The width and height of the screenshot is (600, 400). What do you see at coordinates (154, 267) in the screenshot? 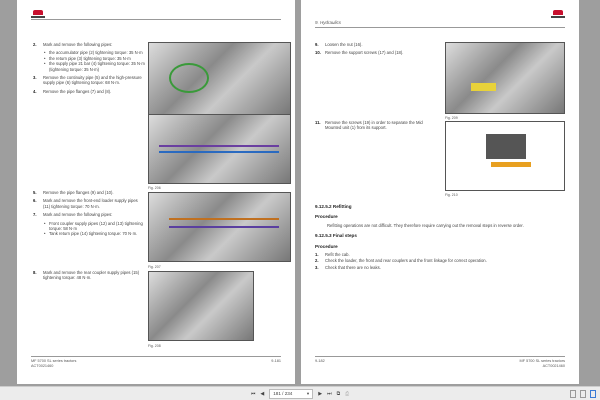
I see `figure-caption: Fig. 207` at bounding box center [154, 267].